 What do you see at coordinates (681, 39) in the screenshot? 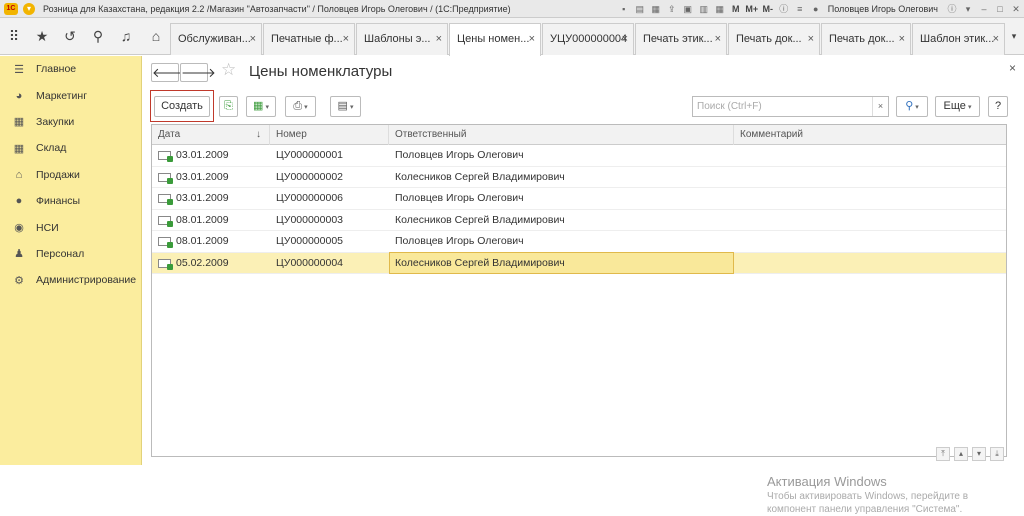
I see `tab-print-labels: Печать этик... ×` at bounding box center [681, 39].